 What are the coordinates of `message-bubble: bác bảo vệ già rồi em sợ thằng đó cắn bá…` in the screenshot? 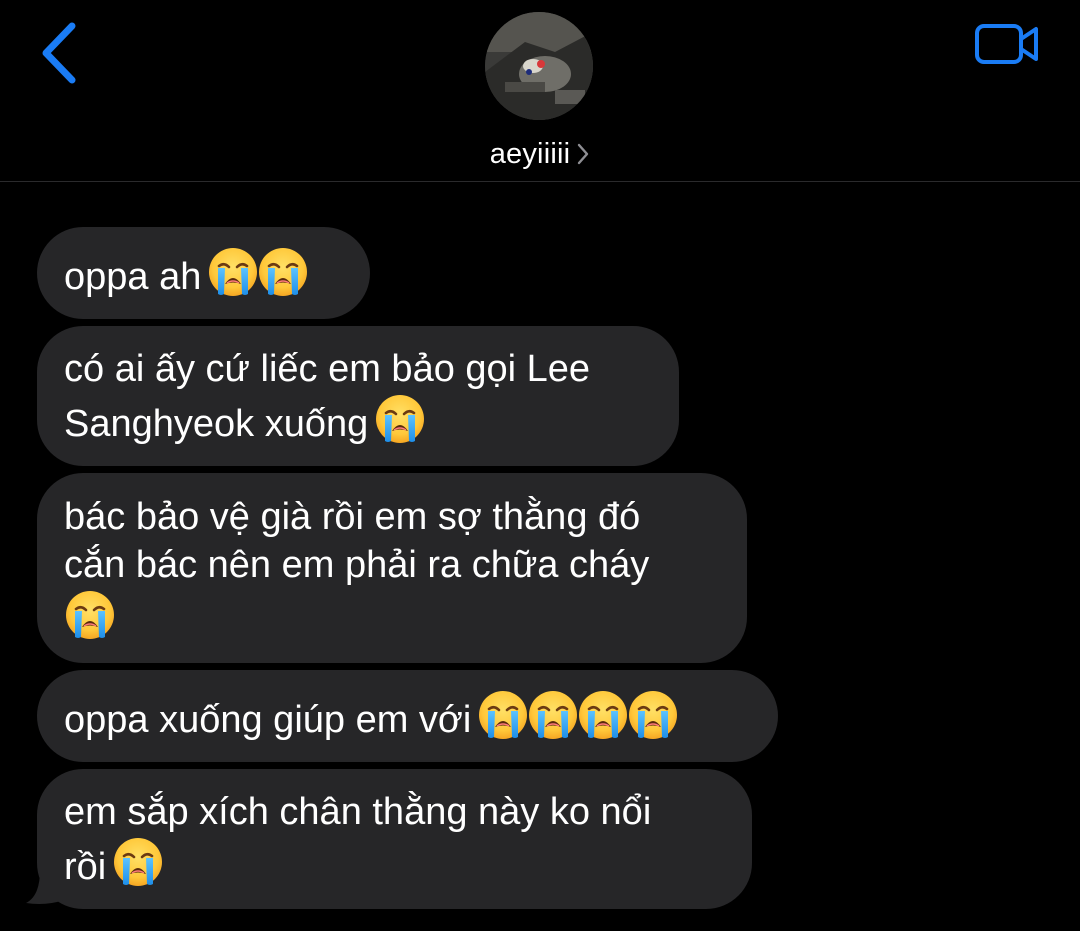 It's located at (392, 568).